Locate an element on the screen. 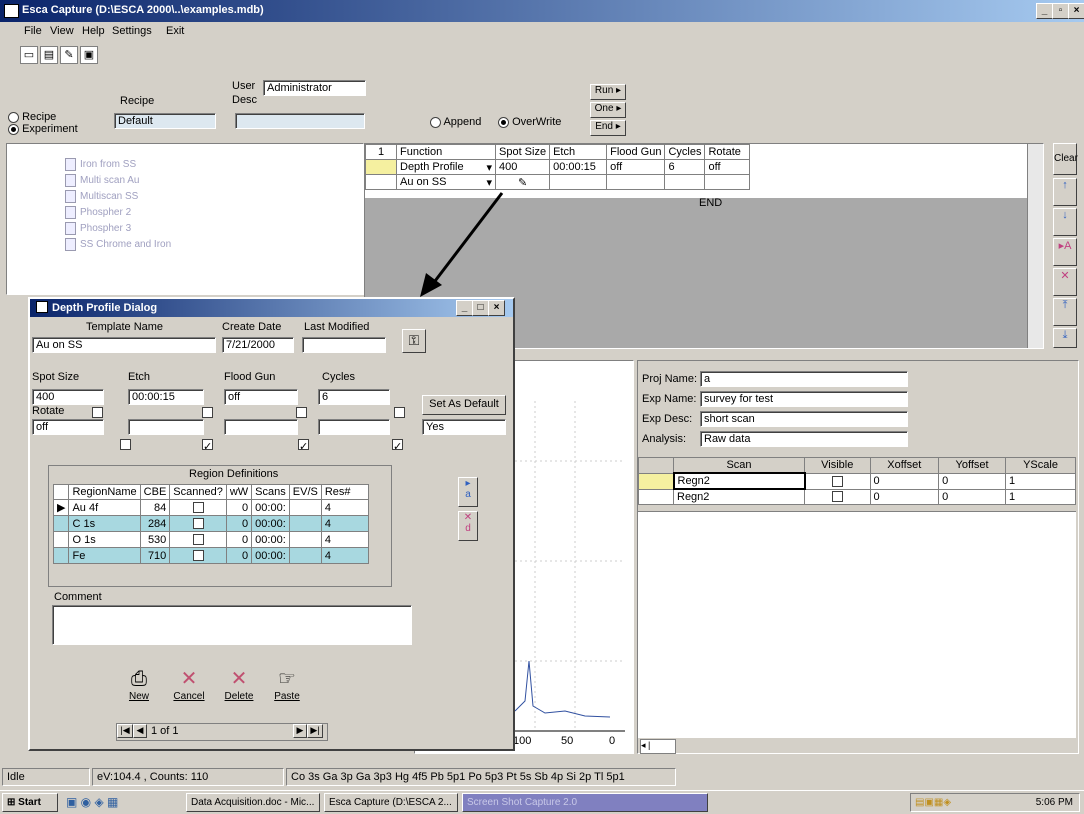 The width and height of the screenshot is (1084, 814). delete-record-button: ✕ Delete is located at coordinates (239, 688).